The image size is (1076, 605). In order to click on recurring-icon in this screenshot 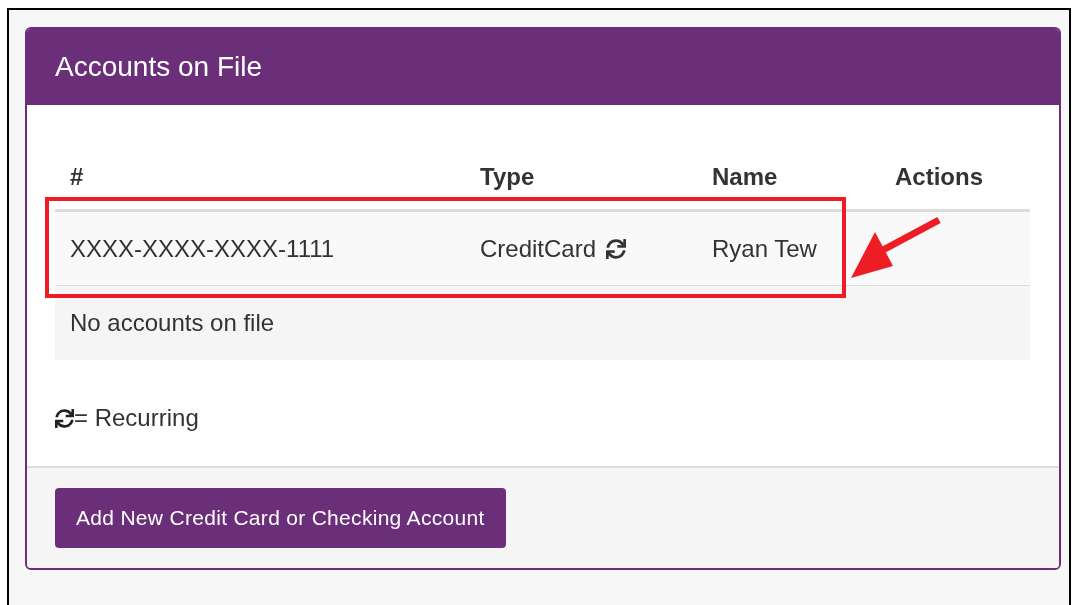, I will do `click(64, 418)`.